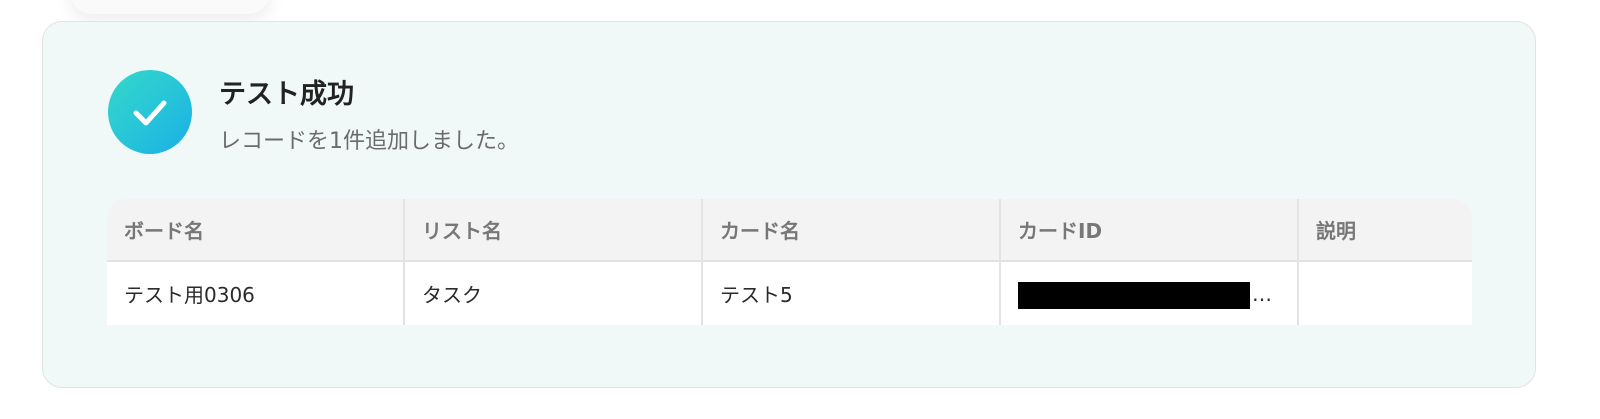 This screenshot has width=1600, height=419. Describe the element at coordinates (852, 293) in the screenshot. I see `cell-card-name: テスト5` at that location.